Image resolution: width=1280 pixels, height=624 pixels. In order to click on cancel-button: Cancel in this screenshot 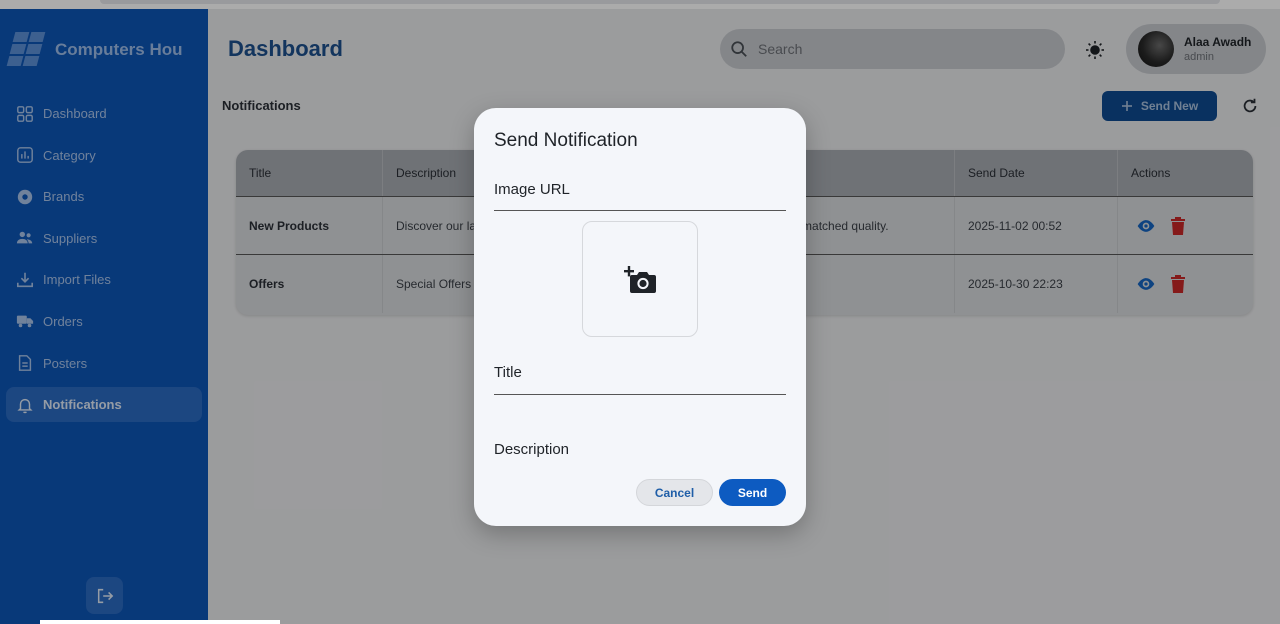, I will do `click(674, 492)`.